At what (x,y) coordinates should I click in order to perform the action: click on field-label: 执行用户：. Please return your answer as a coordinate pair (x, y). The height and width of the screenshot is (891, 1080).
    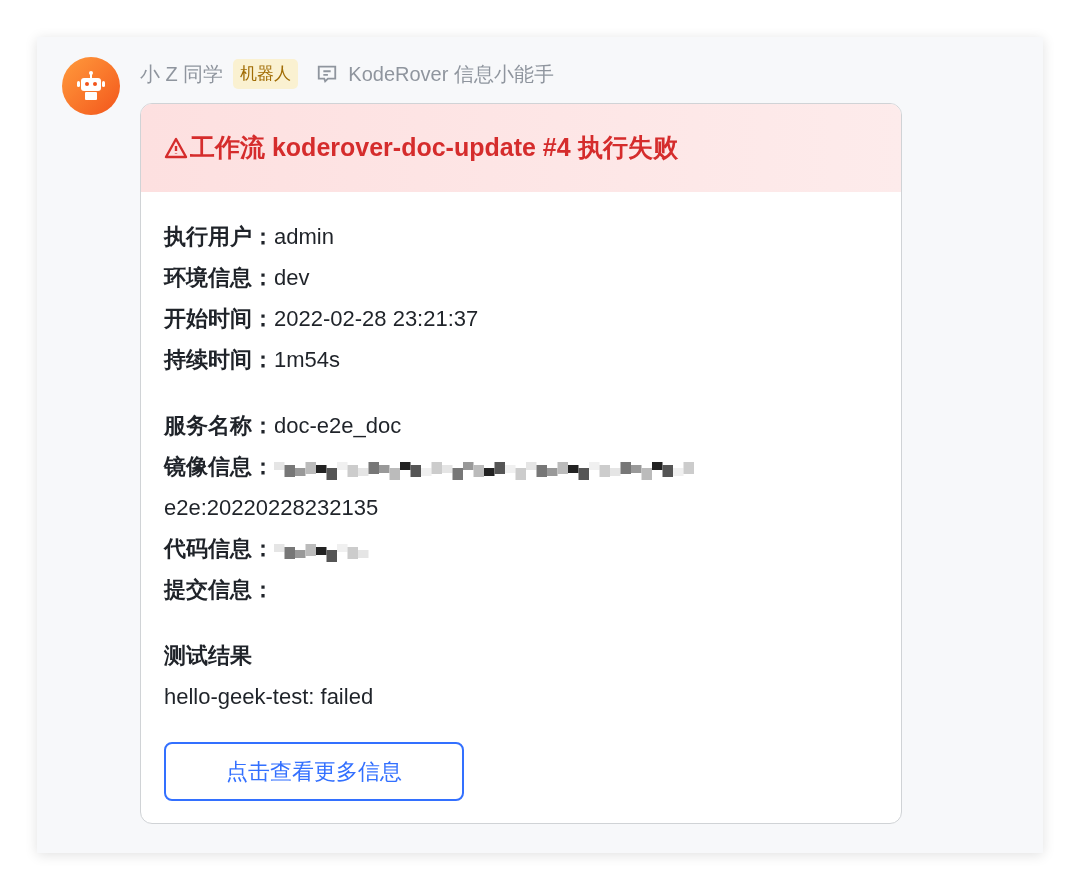
    Looking at the image, I should click on (219, 237).